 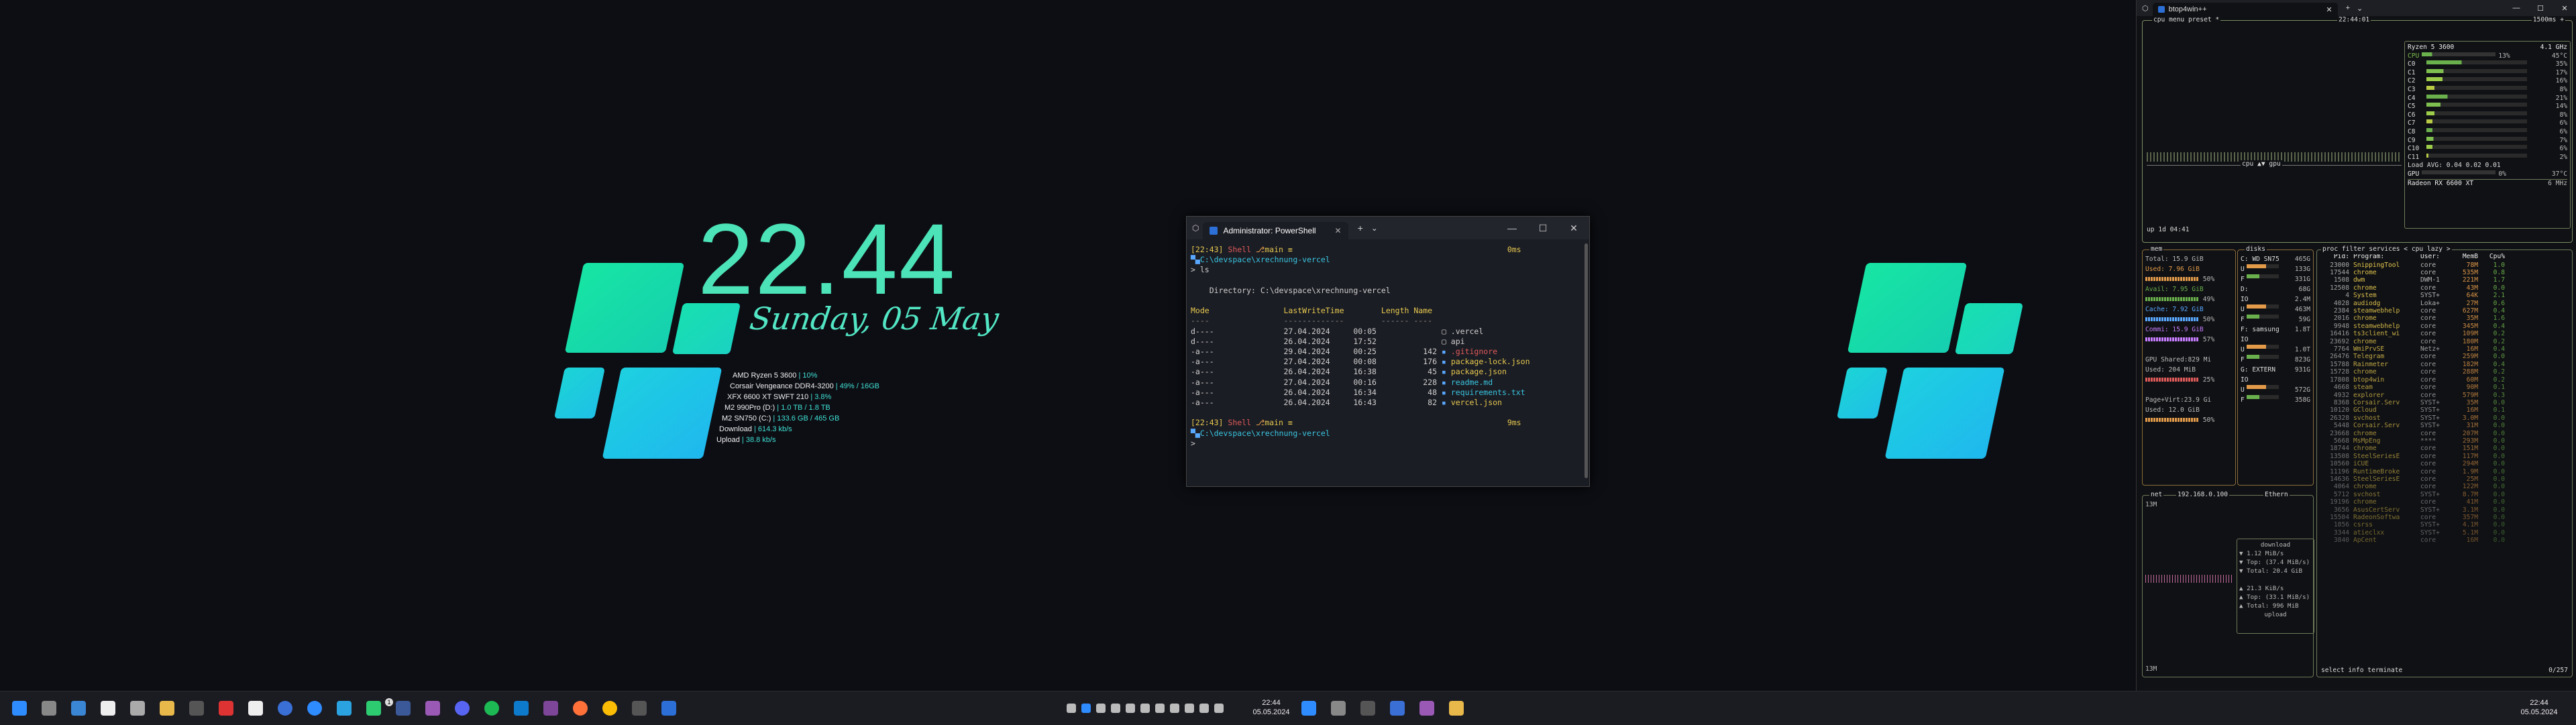 What do you see at coordinates (196, 708) in the screenshot?
I see `terminal-icon` at bounding box center [196, 708].